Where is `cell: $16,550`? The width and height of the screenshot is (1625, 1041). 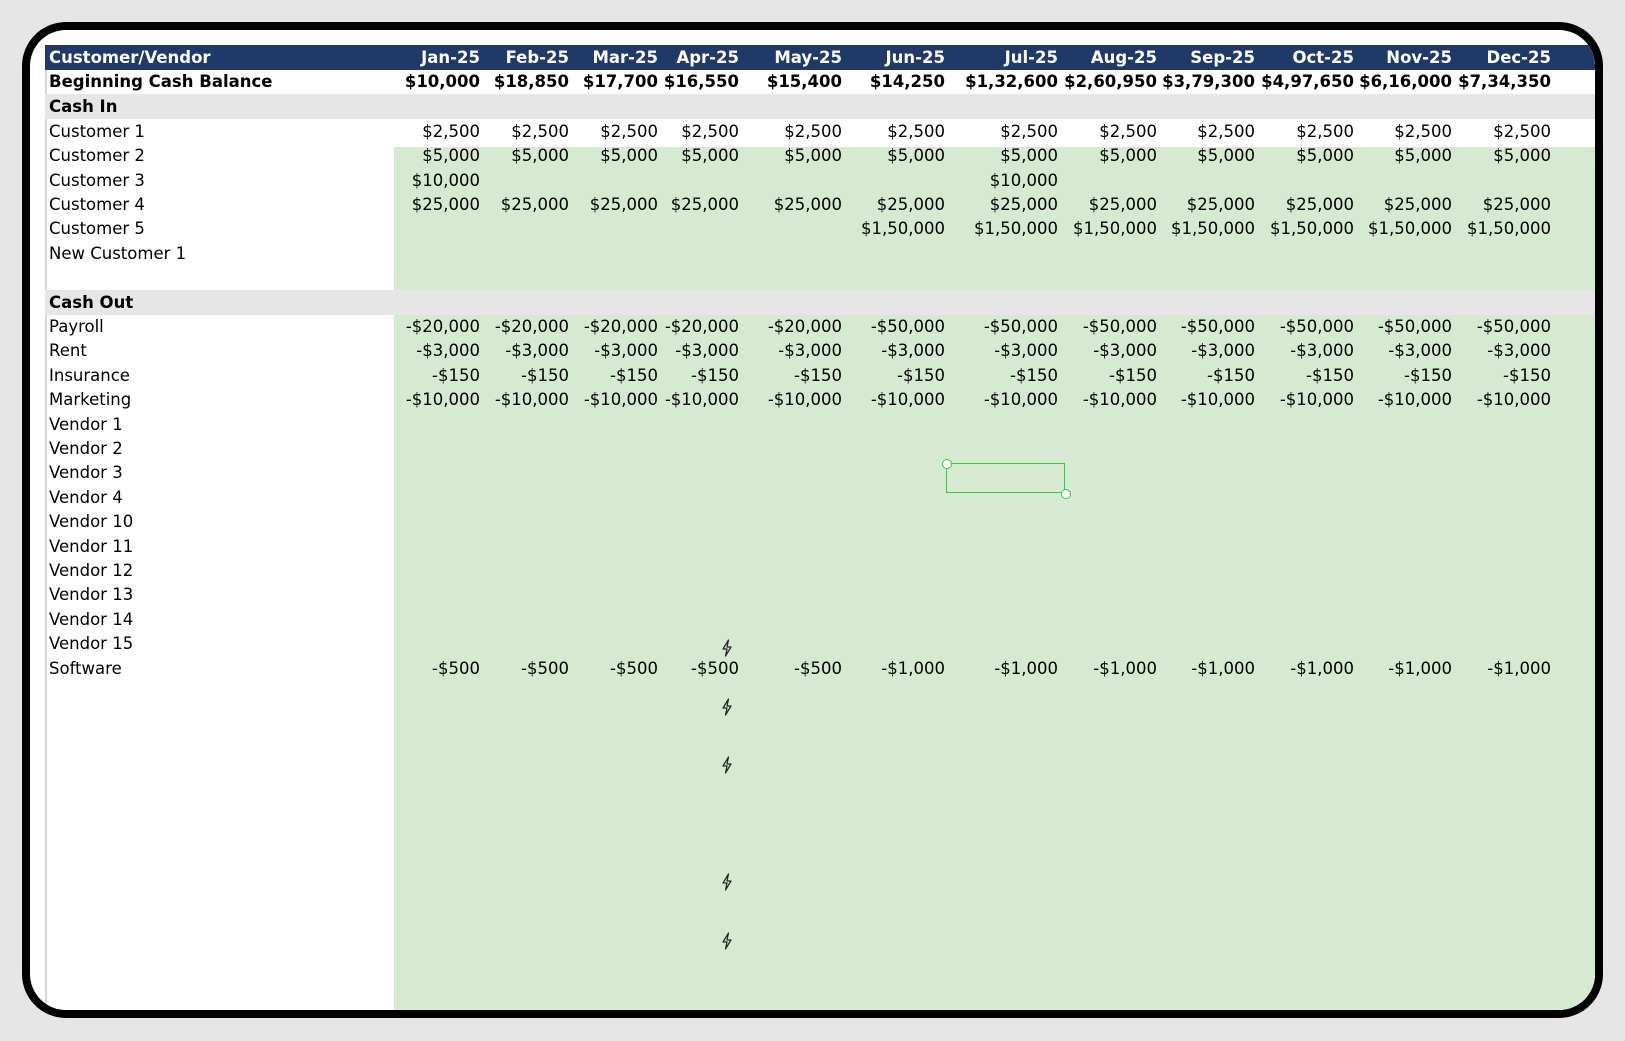 cell: $16,550 is located at coordinates (701, 81).